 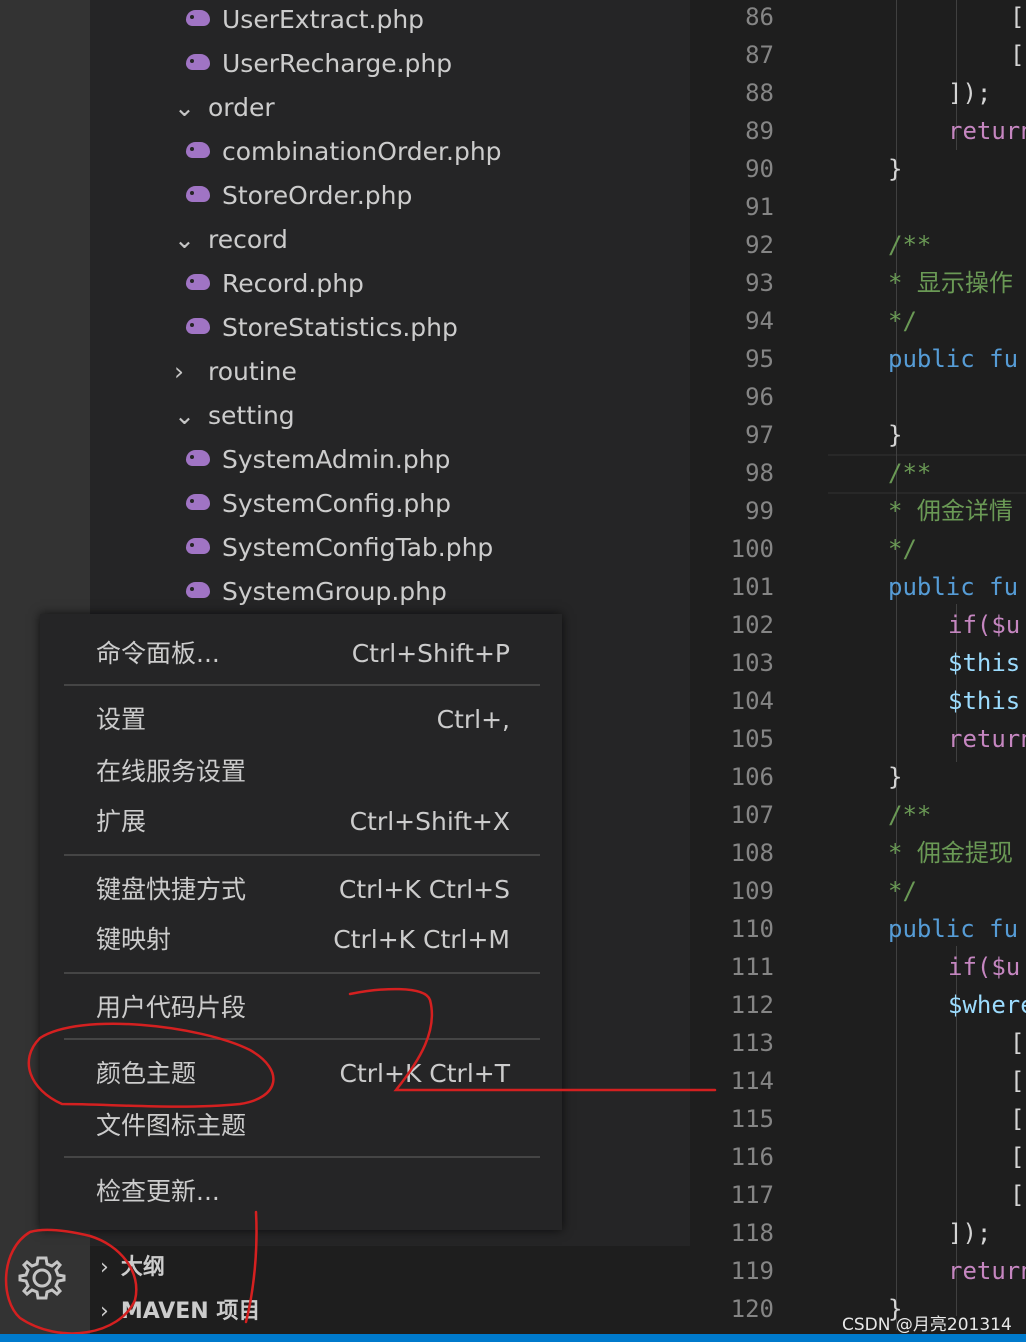 What do you see at coordinates (513, 1338) in the screenshot?
I see `status-bar` at bounding box center [513, 1338].